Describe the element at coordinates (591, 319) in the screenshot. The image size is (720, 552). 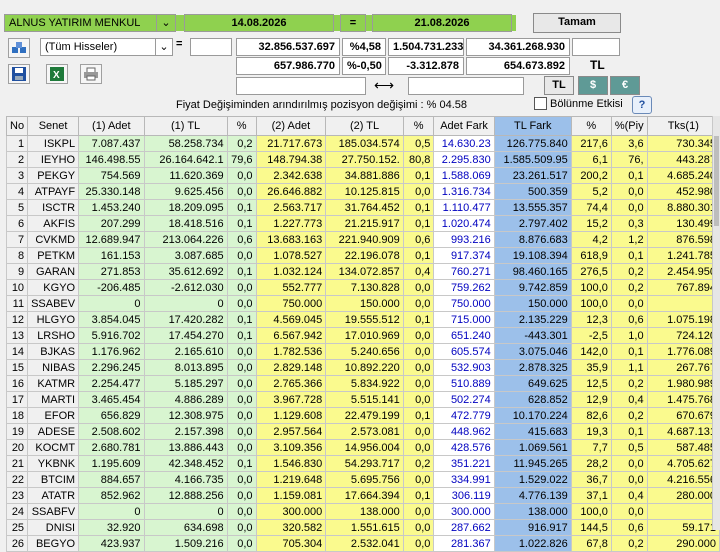
I see `cell-col-pct: 12,3` at that location.